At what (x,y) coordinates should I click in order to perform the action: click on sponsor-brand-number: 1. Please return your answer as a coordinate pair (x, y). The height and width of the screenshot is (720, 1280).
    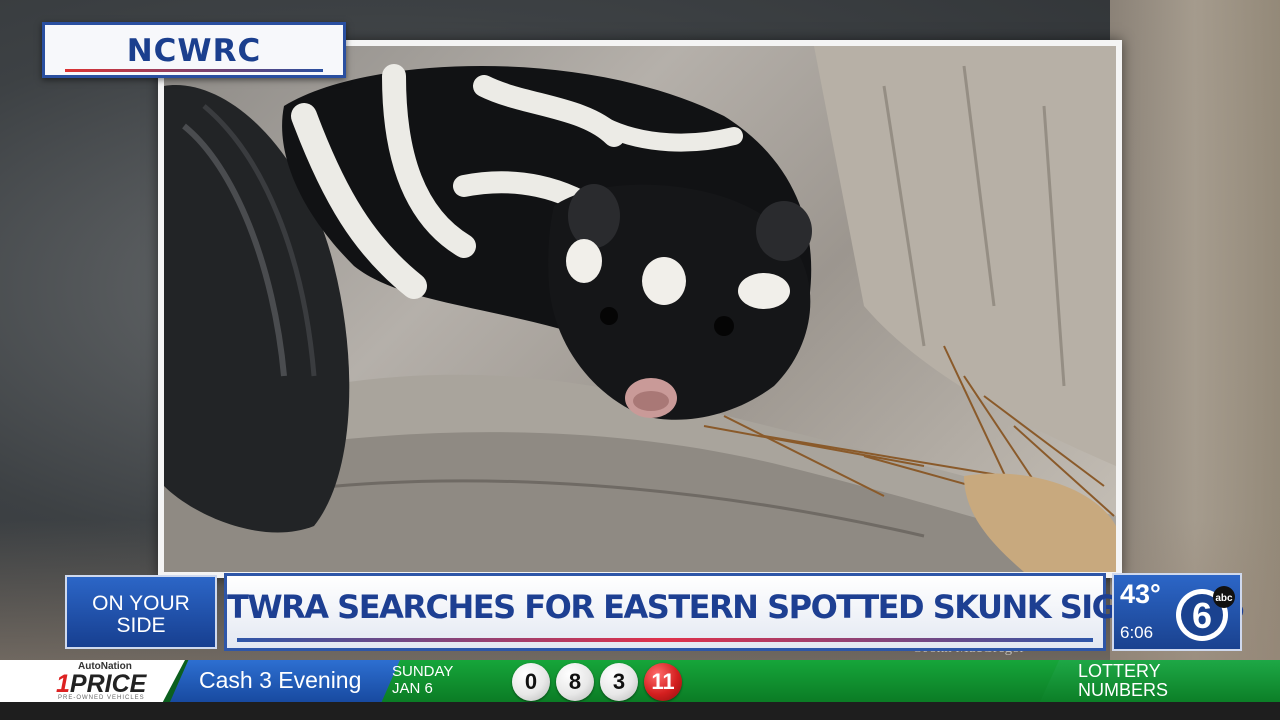
    Looking at the image, I should click on (63, 684).